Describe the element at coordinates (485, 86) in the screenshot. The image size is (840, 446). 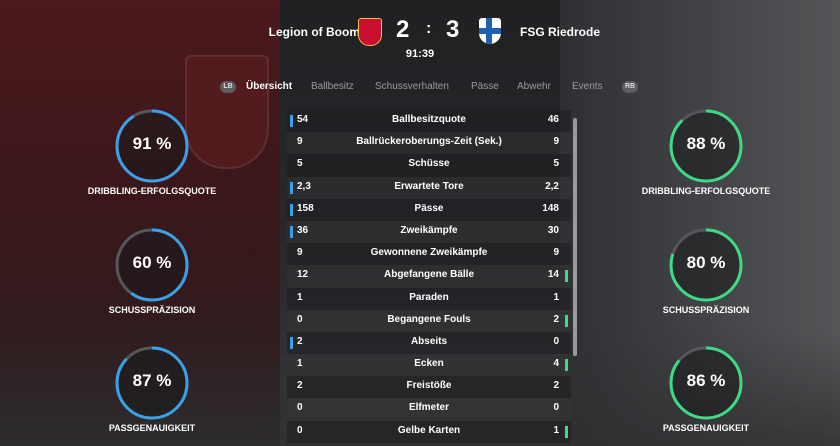
I see `tab-passes: Pässe` at that location.